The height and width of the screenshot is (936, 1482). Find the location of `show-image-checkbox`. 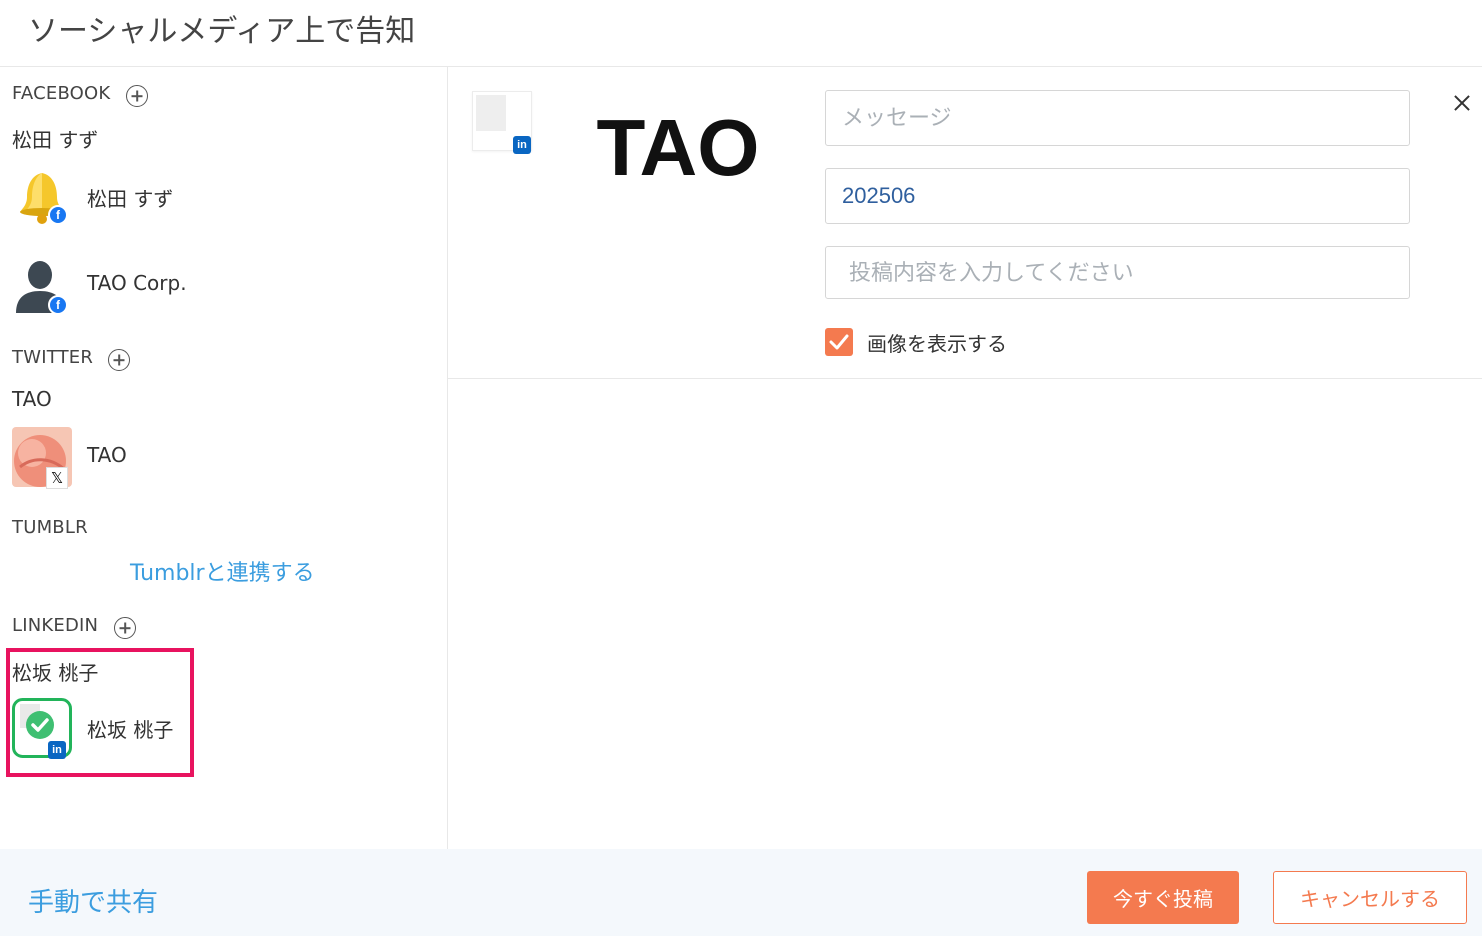

show-image-checkbox is located at coordinates (839, 342).